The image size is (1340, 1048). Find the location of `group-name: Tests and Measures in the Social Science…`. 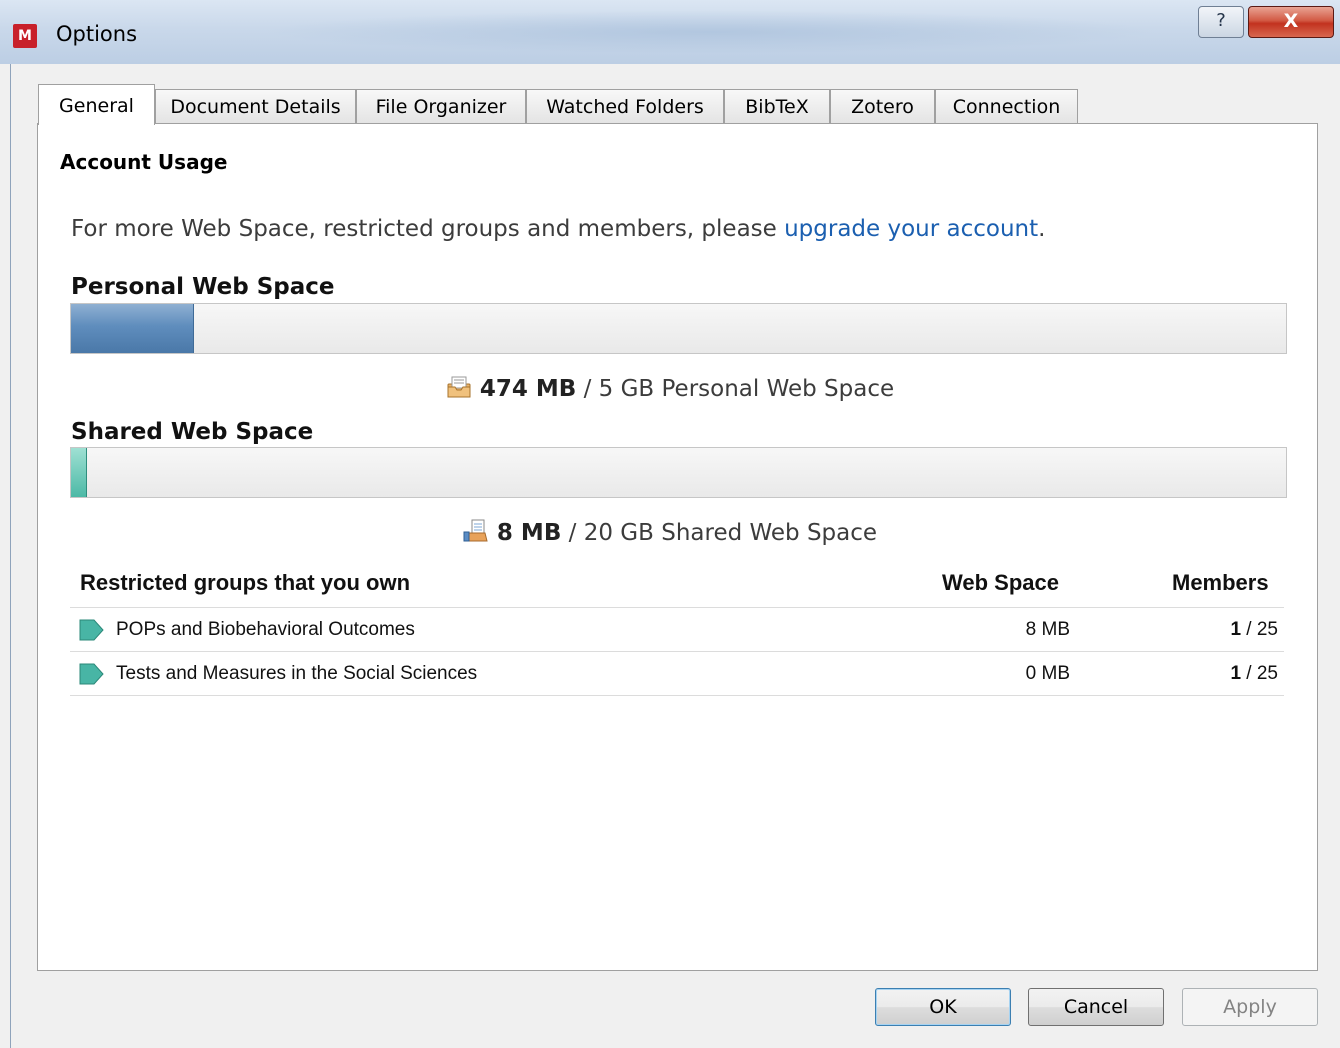

group-name: Tests and Measures in the Social Science… is located at coordinates (297, 673).